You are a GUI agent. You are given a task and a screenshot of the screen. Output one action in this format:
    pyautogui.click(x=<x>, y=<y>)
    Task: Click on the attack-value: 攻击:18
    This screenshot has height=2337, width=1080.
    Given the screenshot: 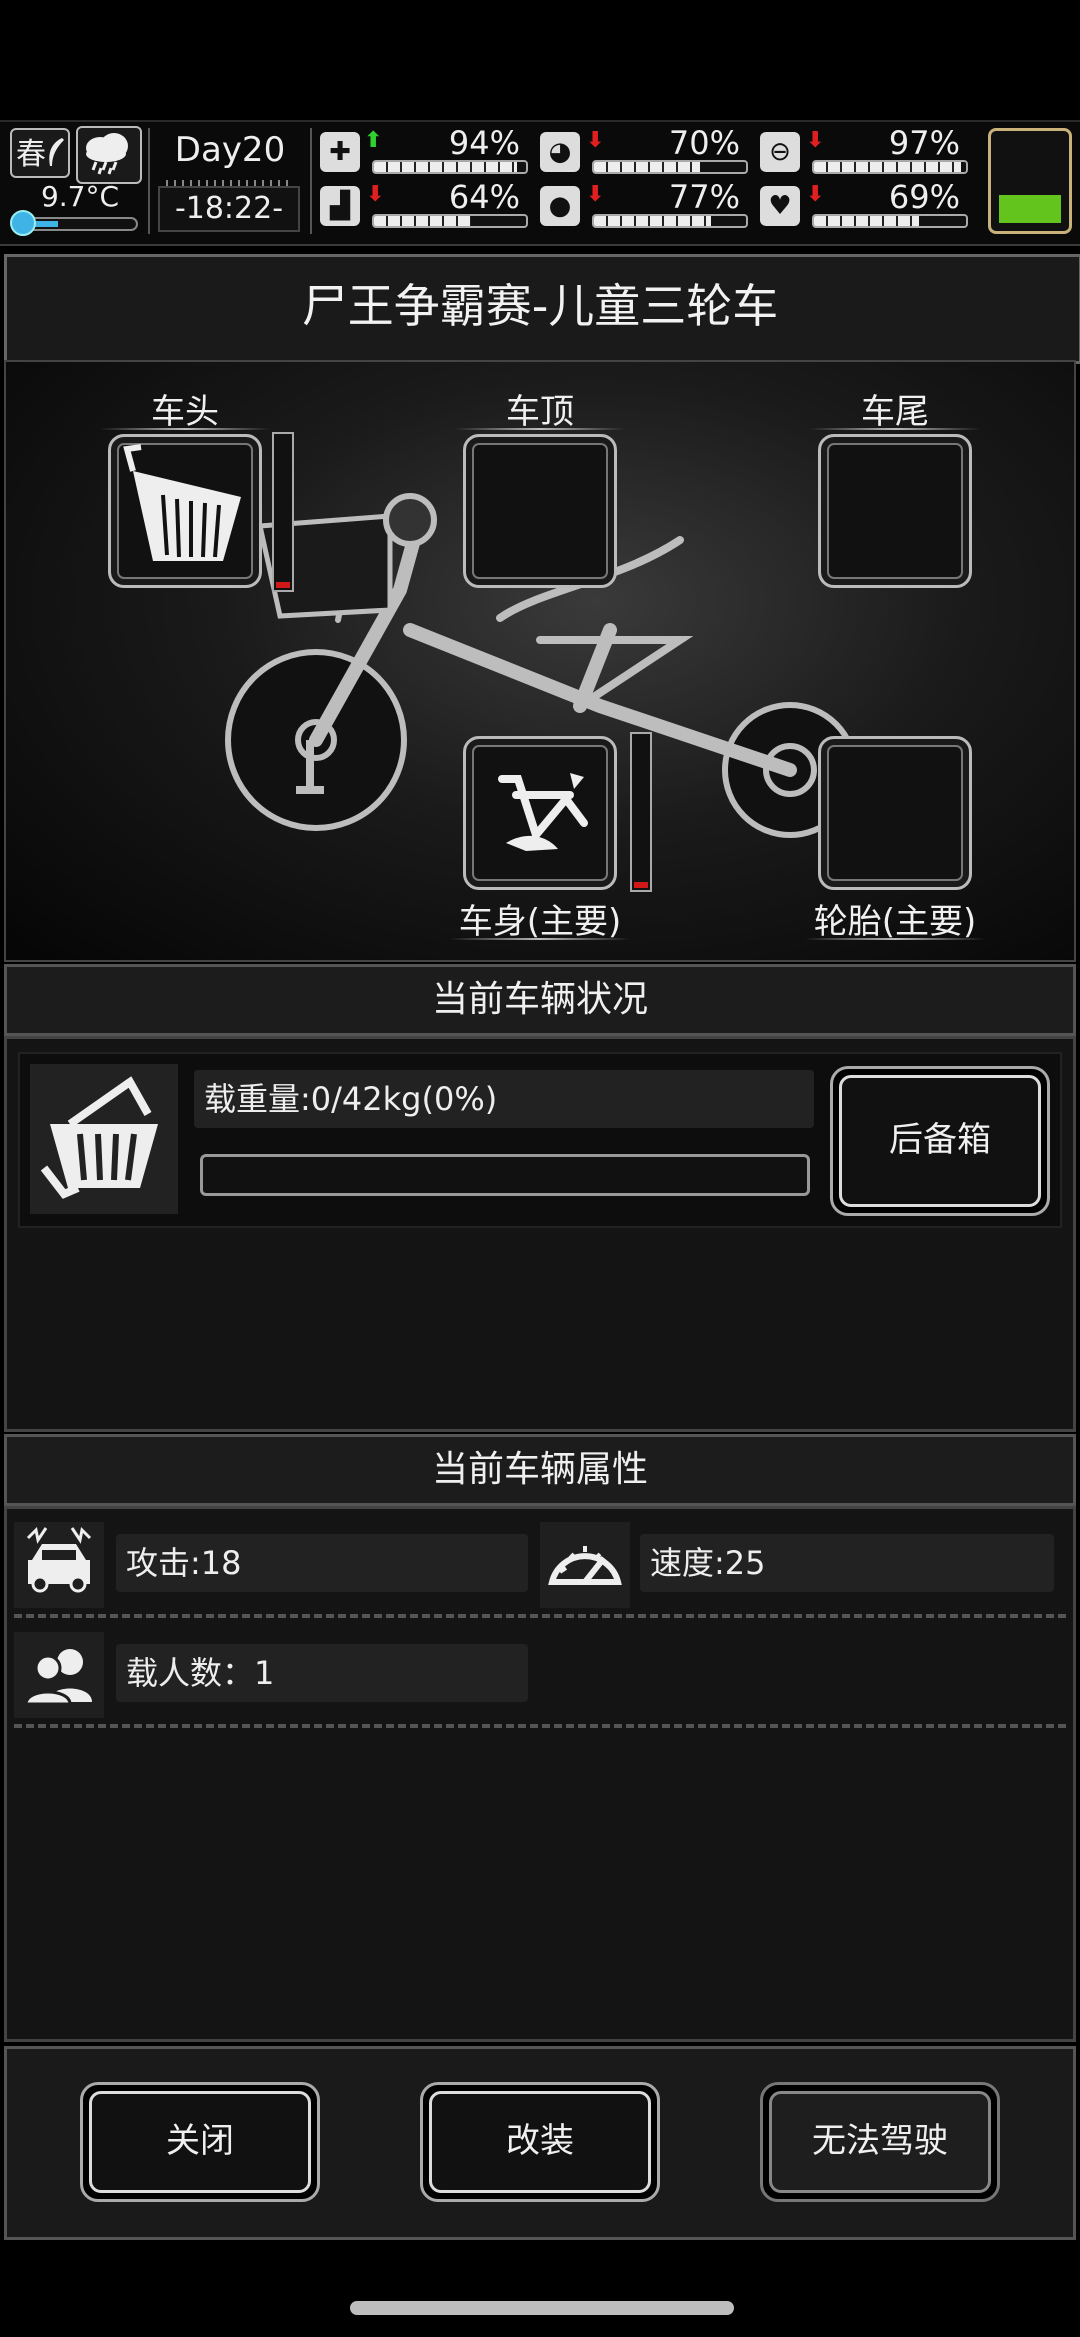 What is the action you would take?
    pyautogui.click(x=322, y=1563)
    